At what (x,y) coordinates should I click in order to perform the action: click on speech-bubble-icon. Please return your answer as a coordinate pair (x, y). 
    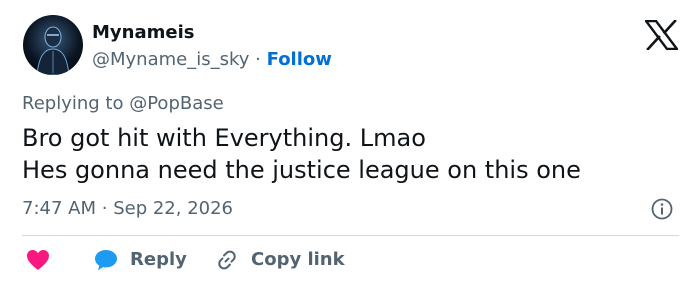
    Looking at the image, I should click on (106, 260).